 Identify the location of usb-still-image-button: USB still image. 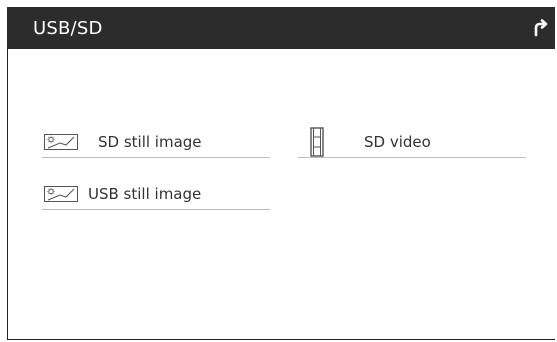
(156, 194).